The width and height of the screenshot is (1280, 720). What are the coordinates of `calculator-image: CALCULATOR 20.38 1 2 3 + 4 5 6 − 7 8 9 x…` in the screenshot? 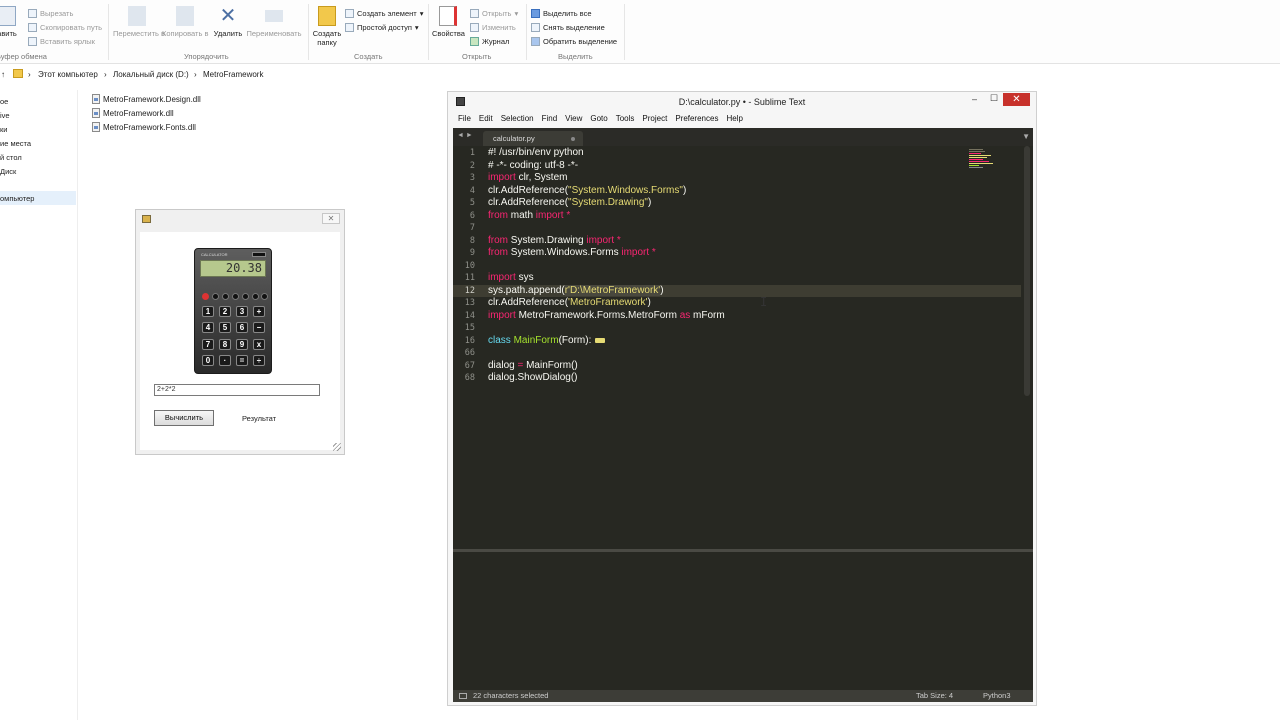 It's located at (233, 311).